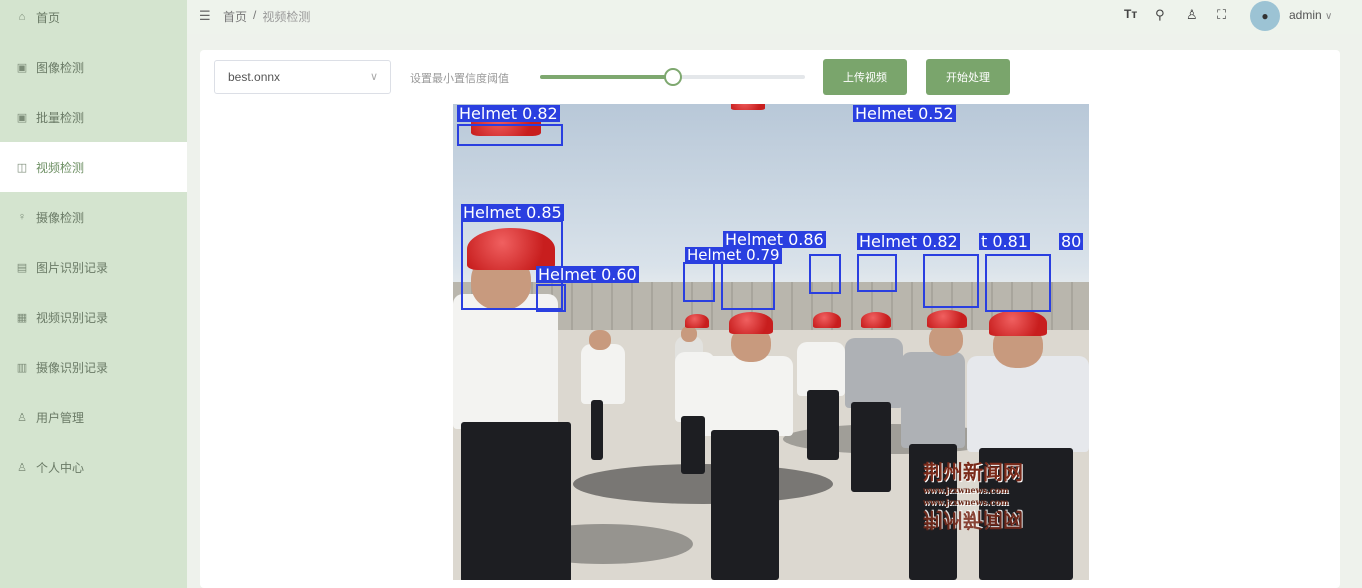  What do you see at coordinates (93, 467) in the screenshot?
I see `sidebar-item-profile: ♙ 个人中心` at bounding box center [93, 467].